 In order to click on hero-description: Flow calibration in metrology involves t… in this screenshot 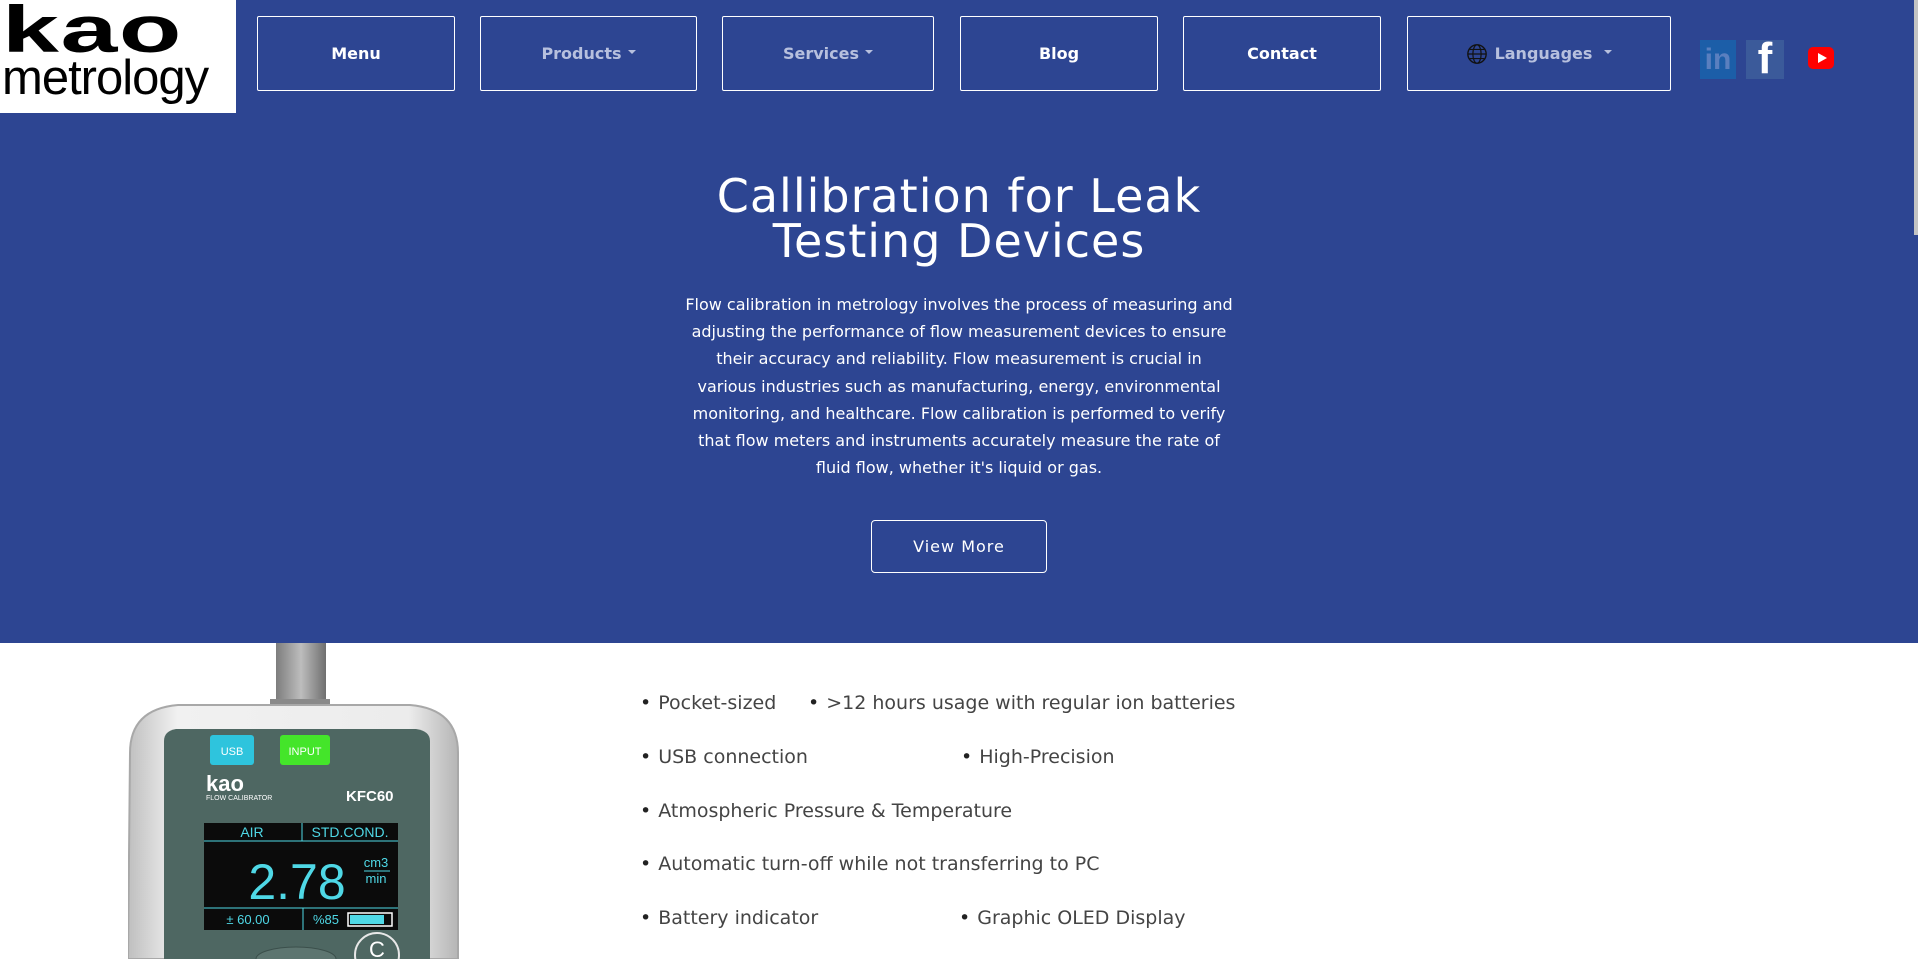, I will do `click(959, 386)`.